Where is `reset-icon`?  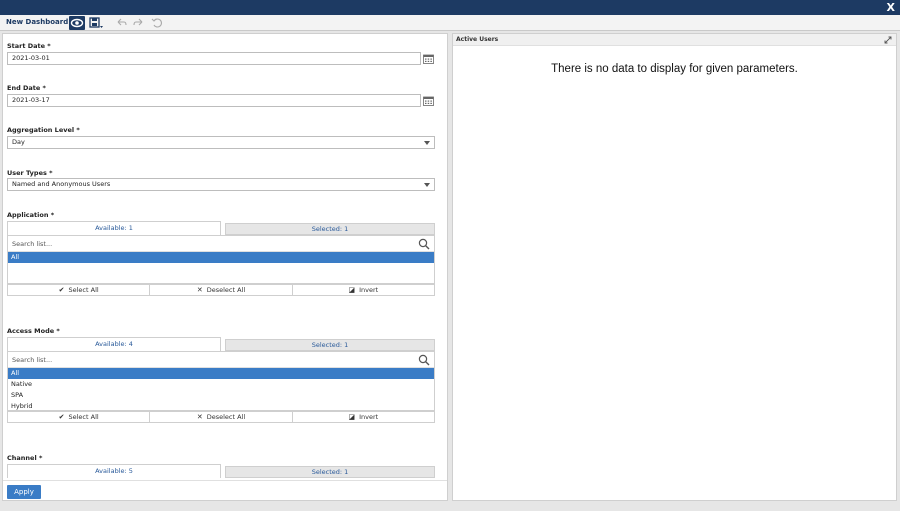
reset-icon is located at coordinates (156, 23).